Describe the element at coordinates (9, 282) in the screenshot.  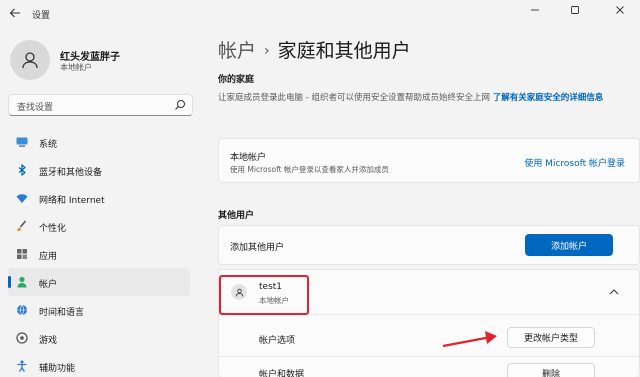
I see `active-indicator` at that location.